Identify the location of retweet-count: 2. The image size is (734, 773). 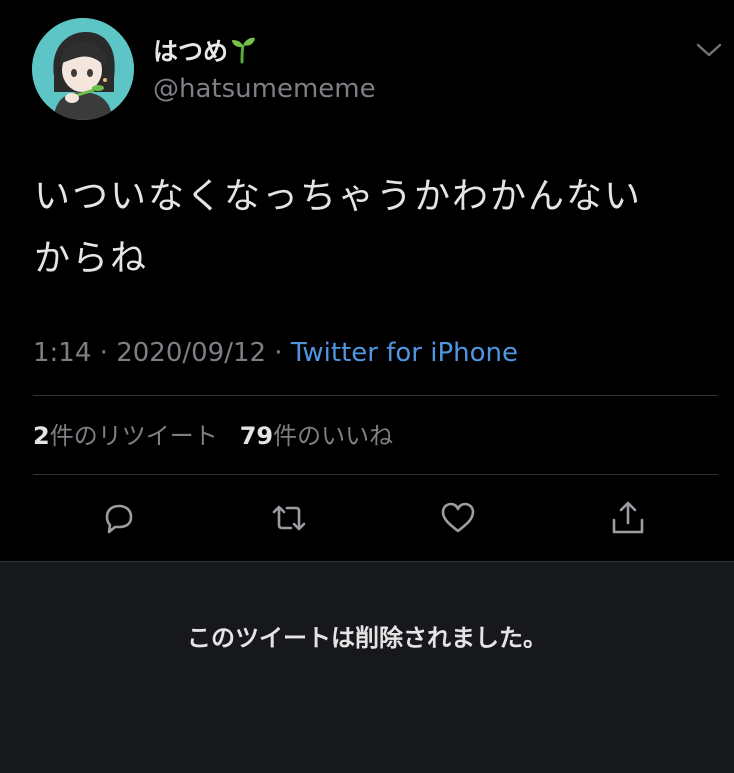
(41, 436).